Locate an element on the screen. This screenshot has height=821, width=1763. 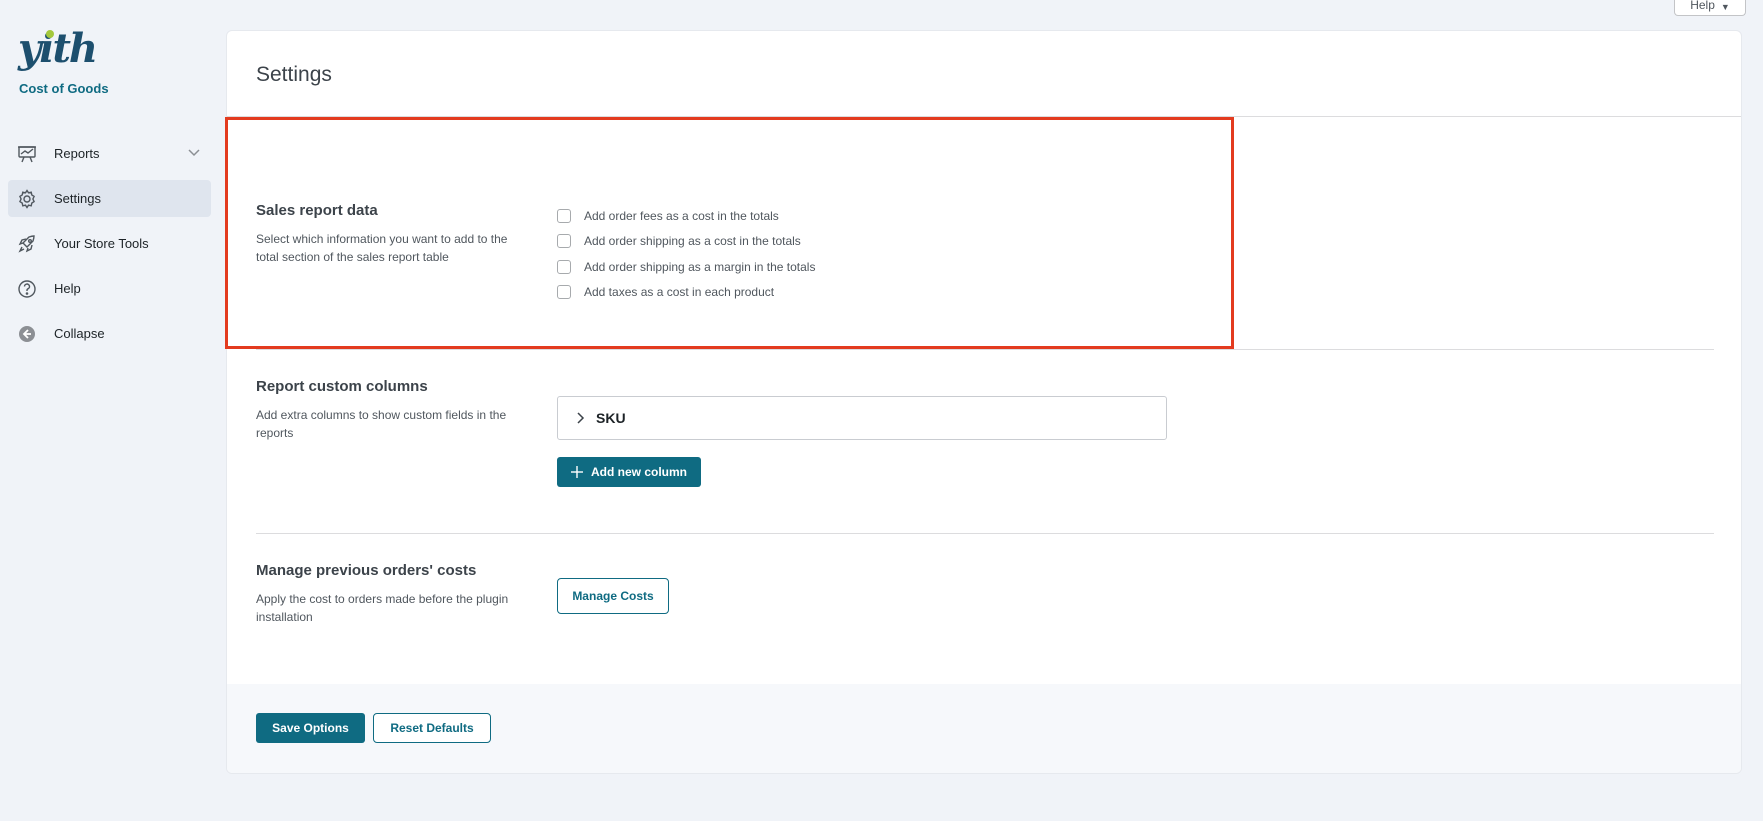
chevron-down-icon is located at coordinates (194, 154).